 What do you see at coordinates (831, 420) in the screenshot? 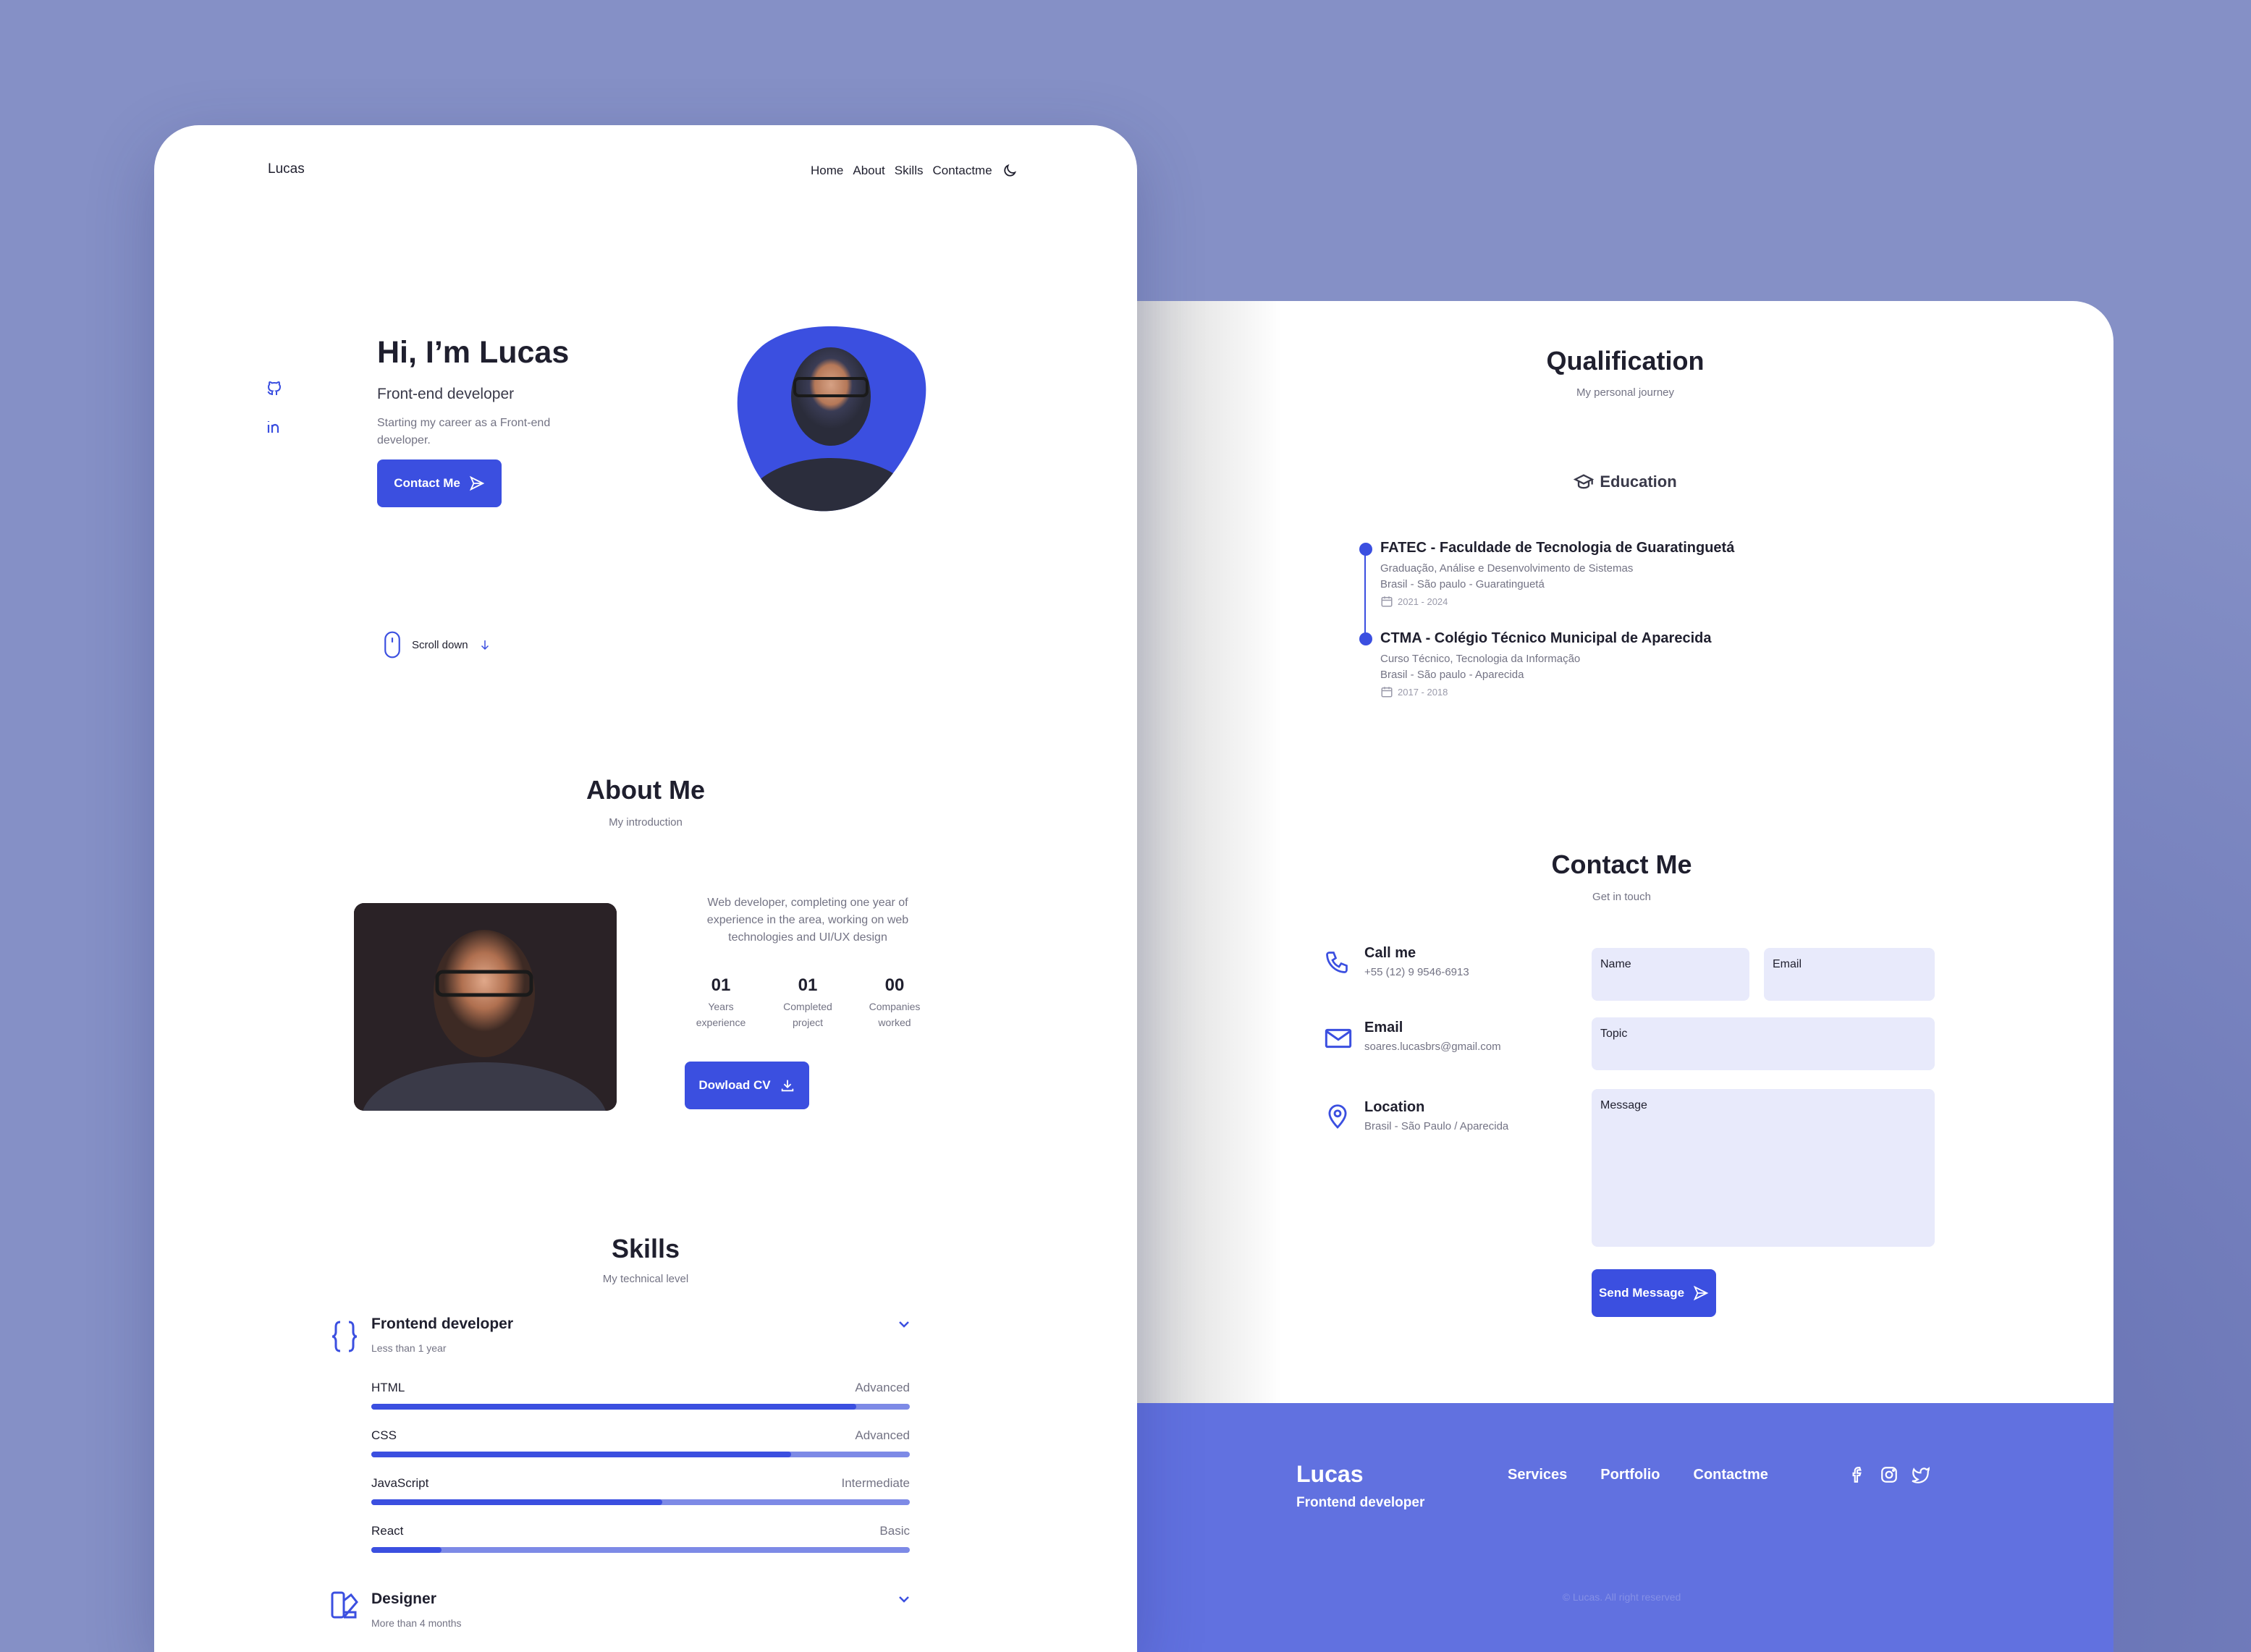
I see `profile-photo-blob` at bounding box center [831, 420].